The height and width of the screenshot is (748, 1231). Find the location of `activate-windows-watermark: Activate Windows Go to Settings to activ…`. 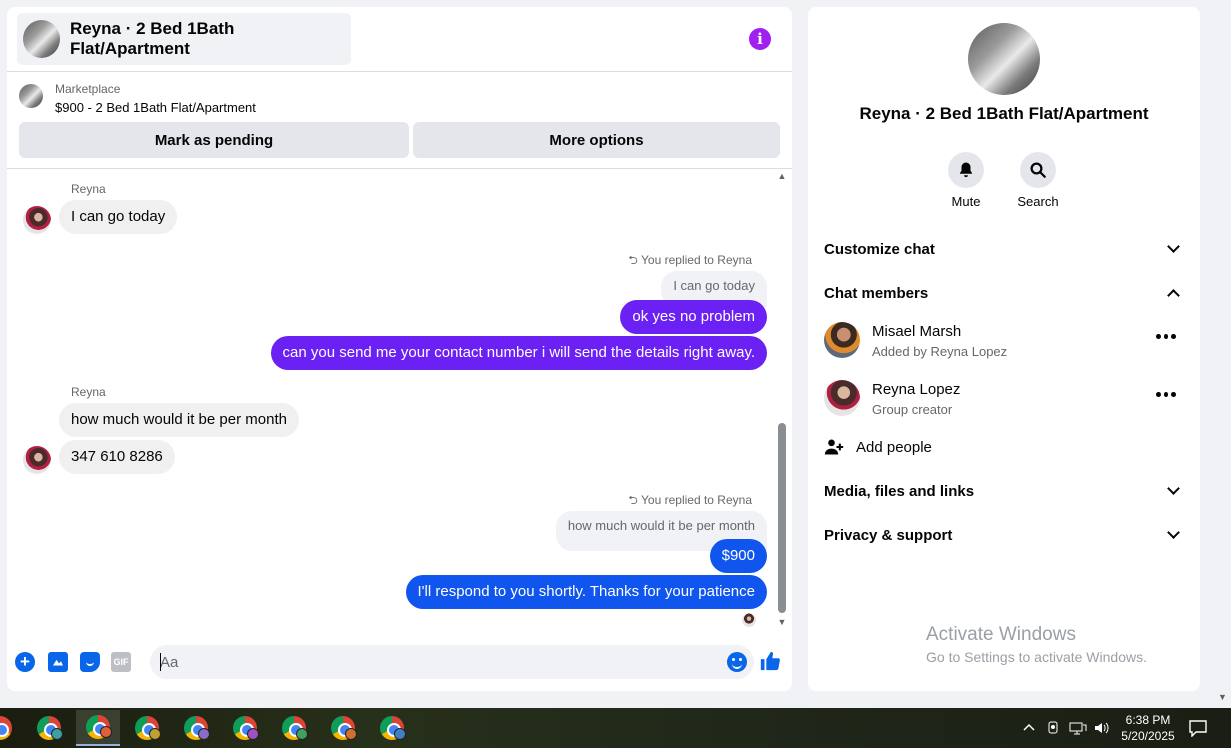

activate-windows-watermark: Activate Windows Go to Settings to activ… is located at coordinates (1036, 644).